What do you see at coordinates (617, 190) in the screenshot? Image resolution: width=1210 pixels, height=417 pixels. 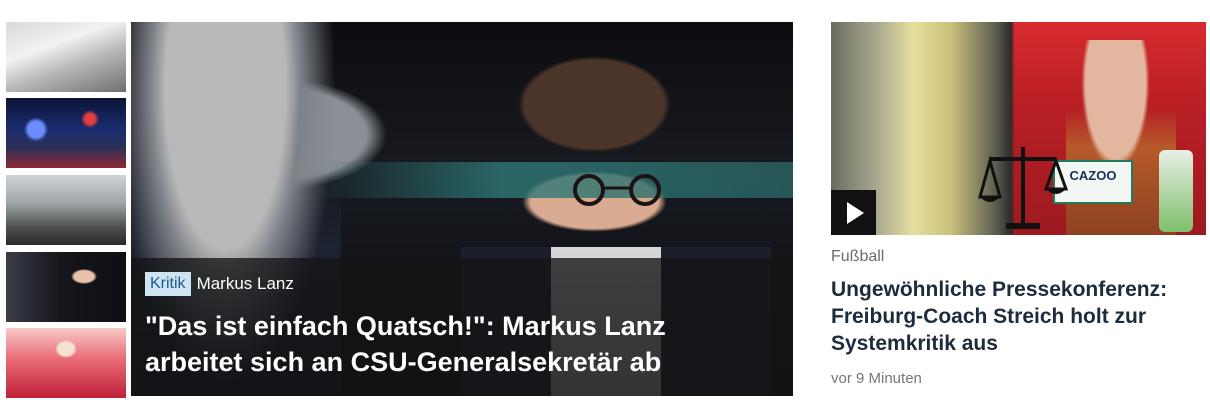 I see `hero-image-glasses` at bounding box center [617, 190].